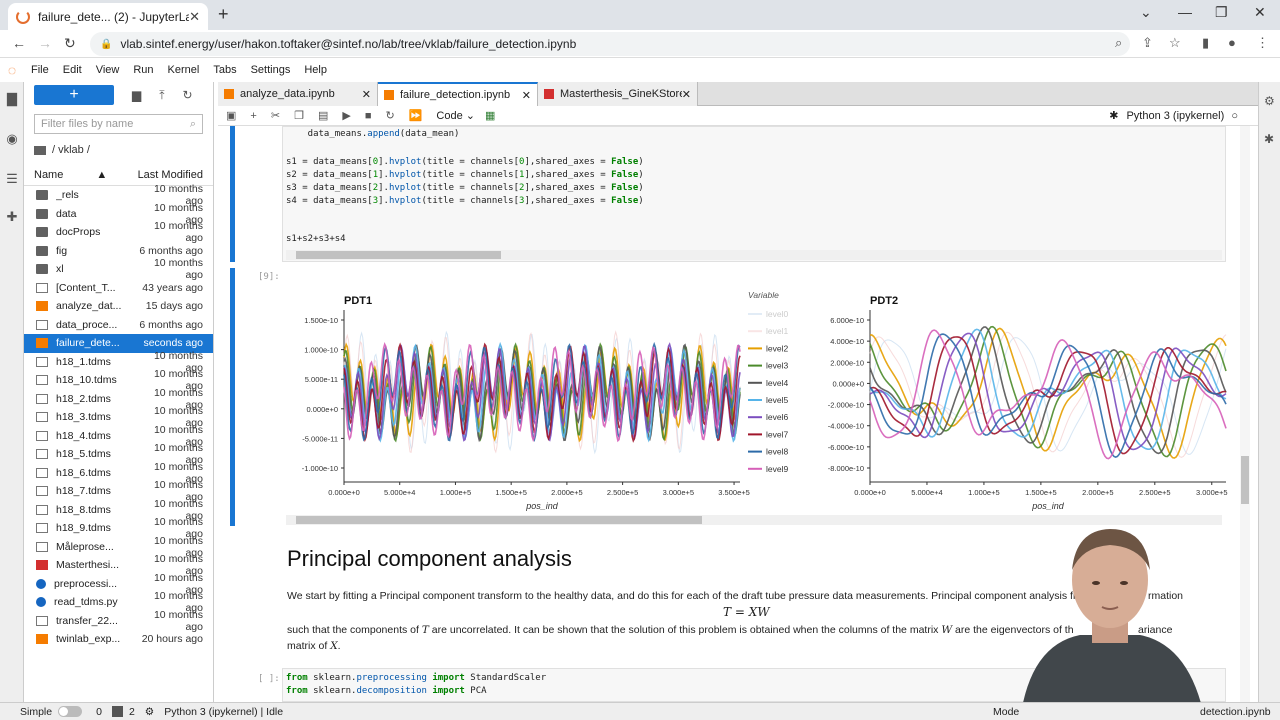 This screenshot has width=1280, height=720. Describe the element at coordinates (108, 70) in the screenshot. I see `menu-view: View` at that location.